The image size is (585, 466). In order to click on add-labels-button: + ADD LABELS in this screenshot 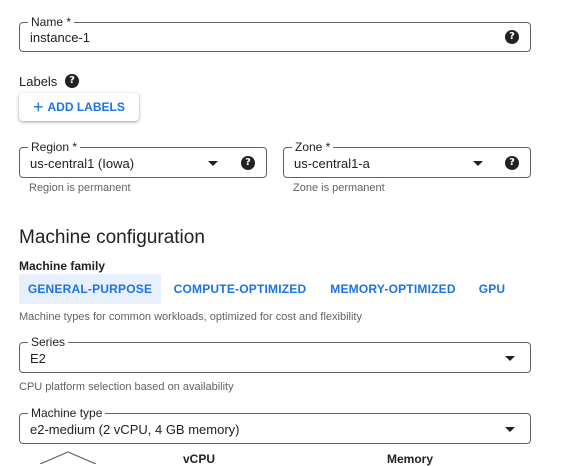, I will do `click(79, 107)`.